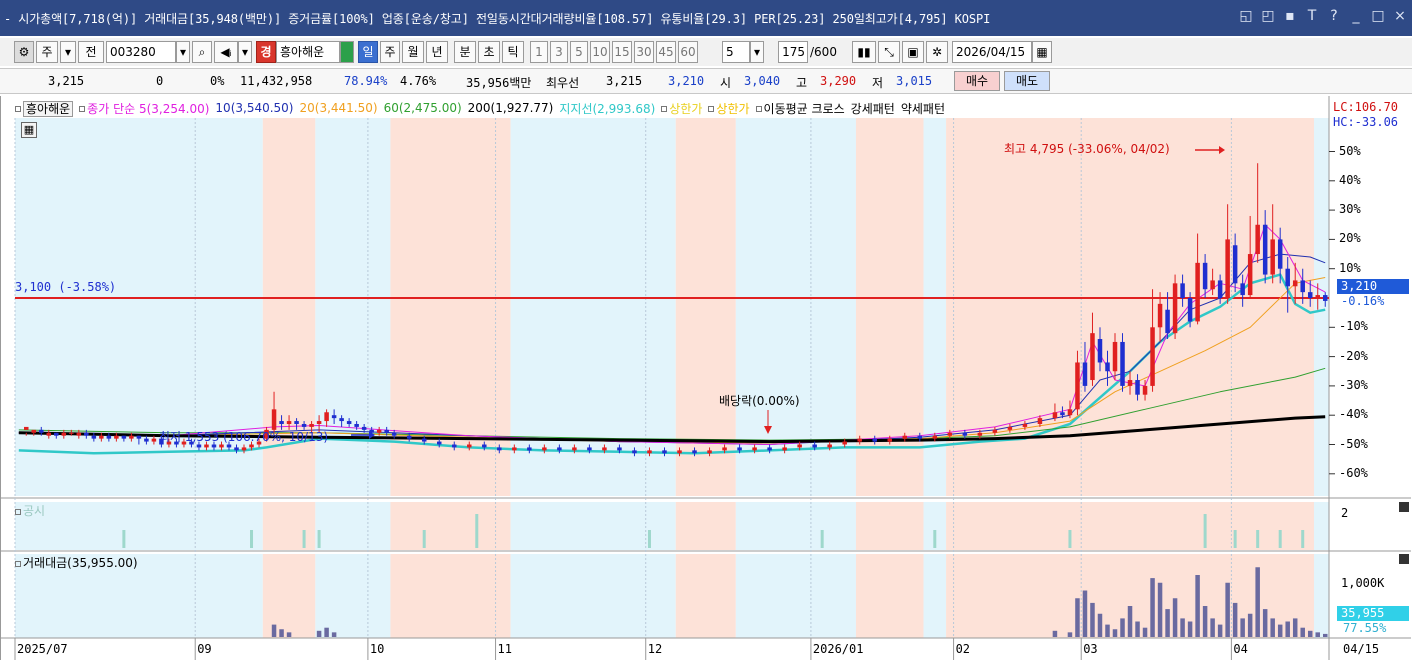  What do you see at coordinates (42, 649) in the screenshot?
I see `x-axis-label: 2025/07` at bounding box center [42, 649].